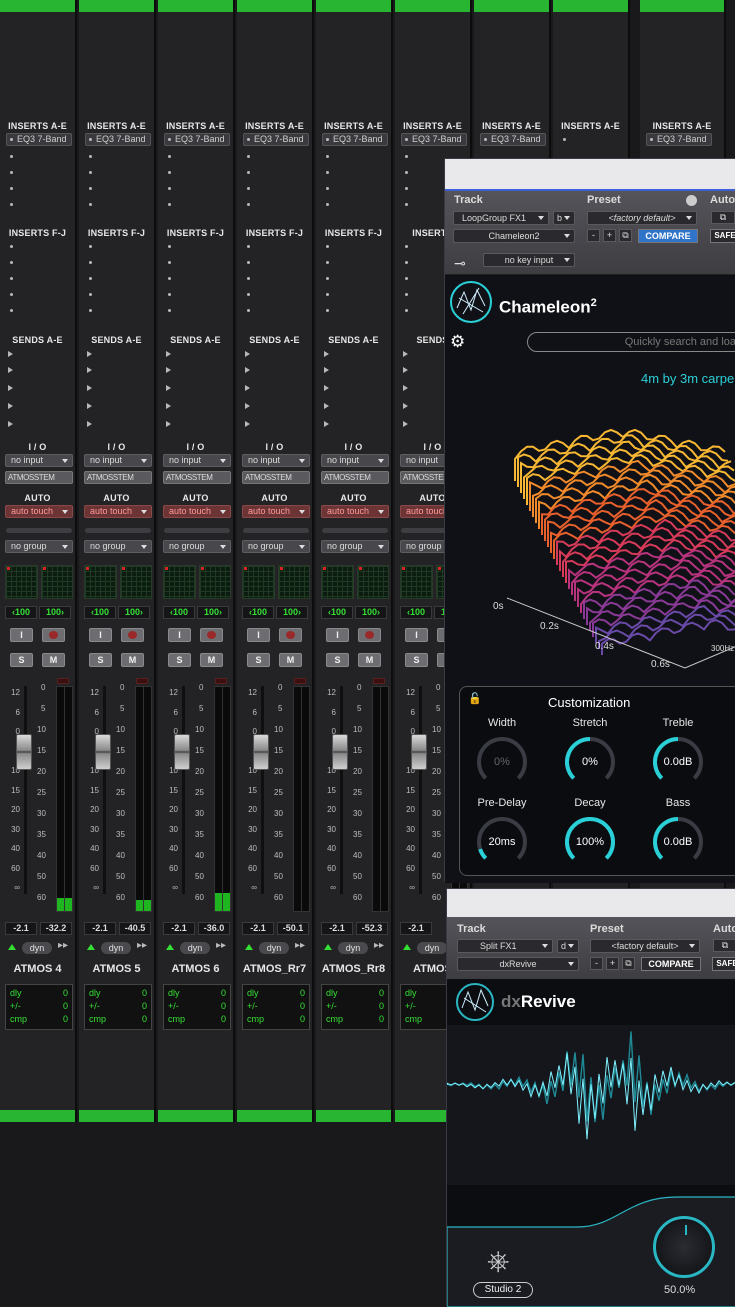 The image size is (735, 1307). I want to click on auto-enable-icon: ⧉, so click(723, 217).